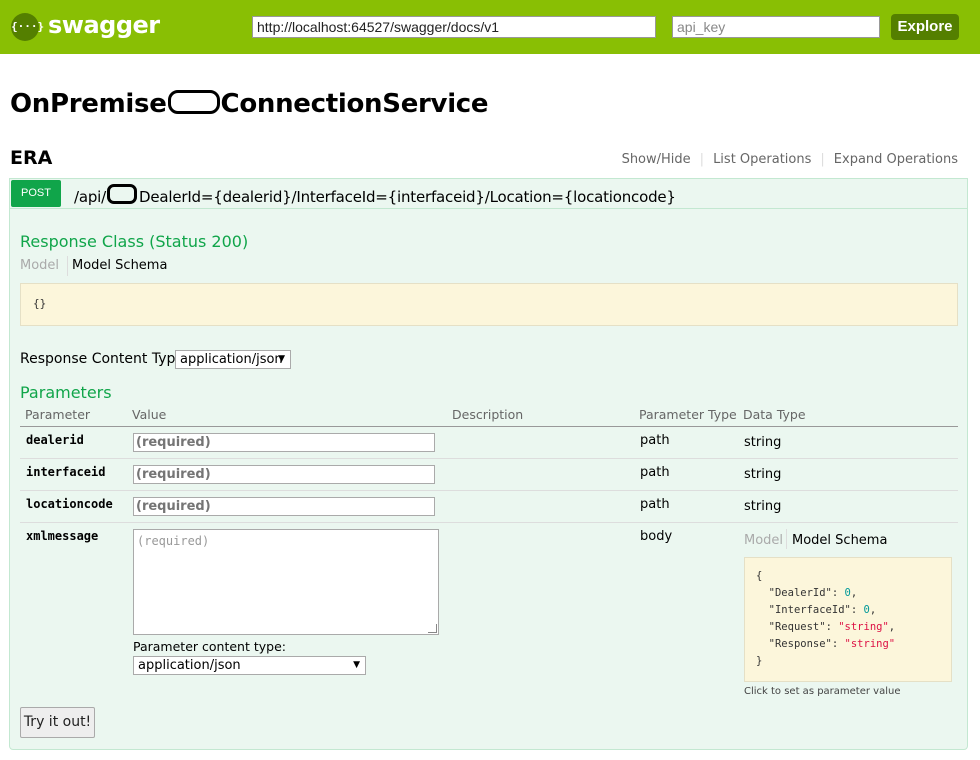 The height and width of the screenshot is (760, 980). I want to click on schema-key: "Request", so click(797, 627).